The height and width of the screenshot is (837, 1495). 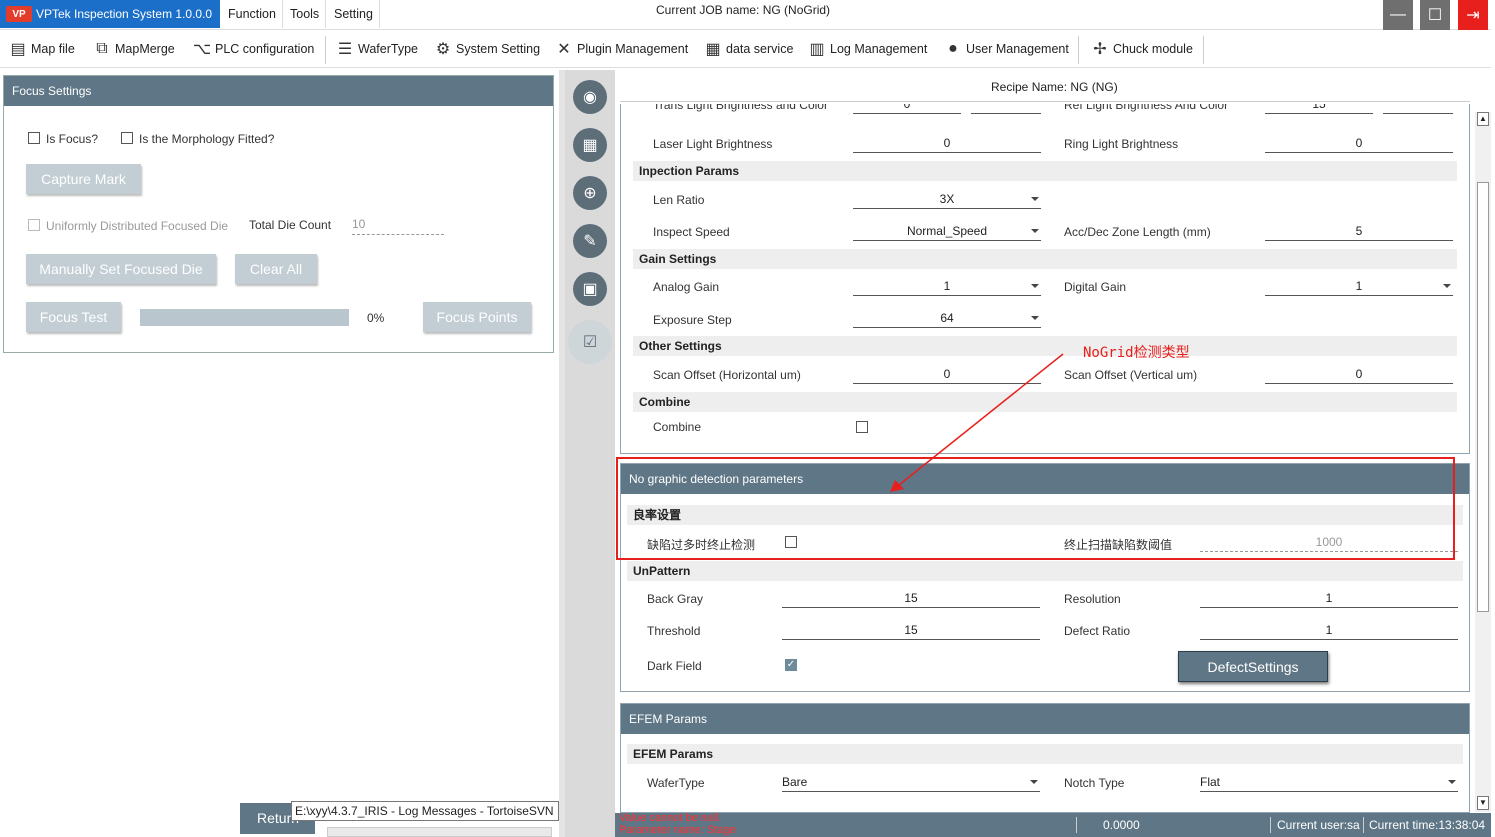 What do you see at coordinates (376, 49) in the screenshot?
I see `toolbar-wafertype: ☰ WaferType` at bounding box center [376, 49].